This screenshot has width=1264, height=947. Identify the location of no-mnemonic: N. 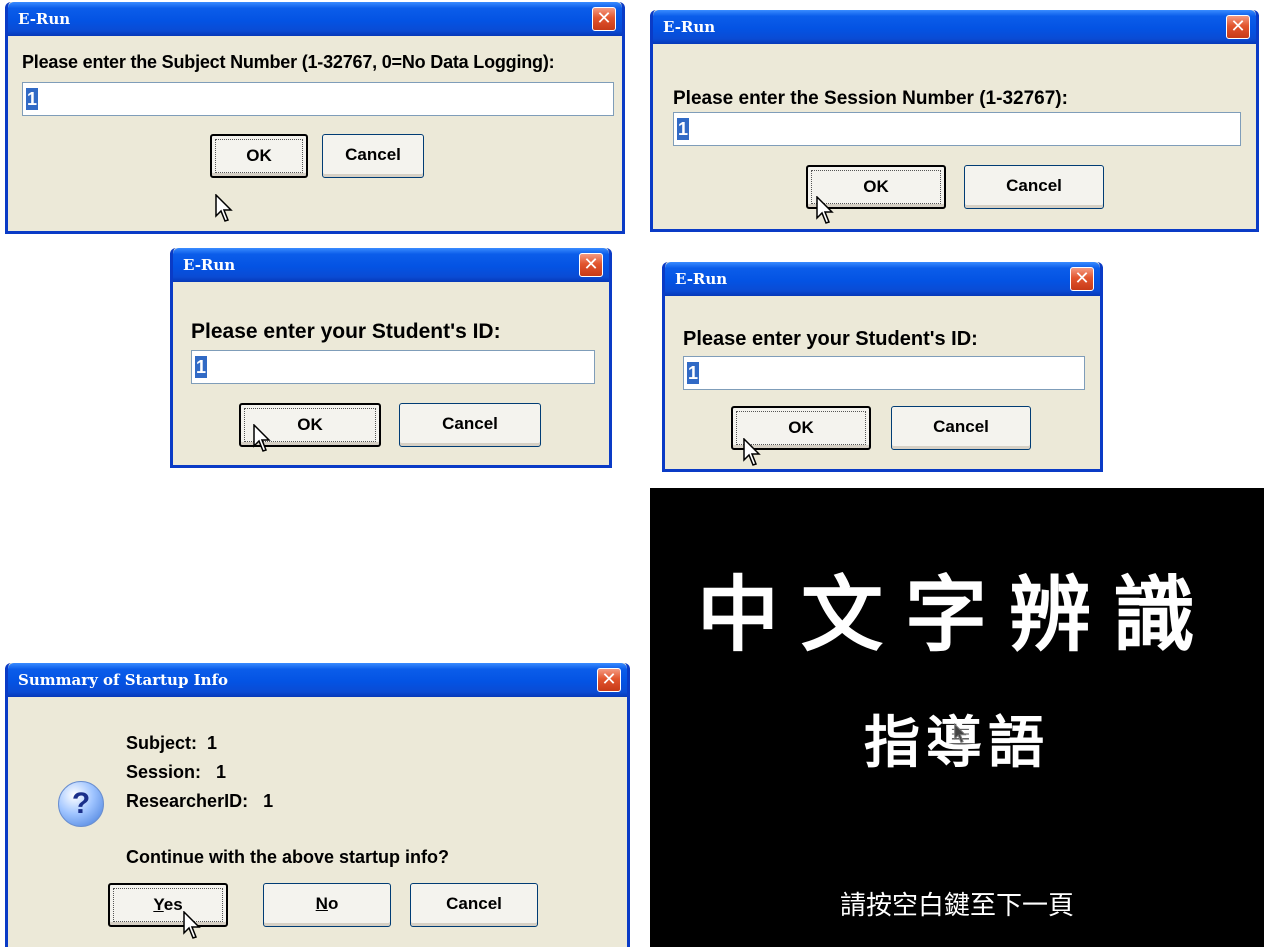
(321, 903).